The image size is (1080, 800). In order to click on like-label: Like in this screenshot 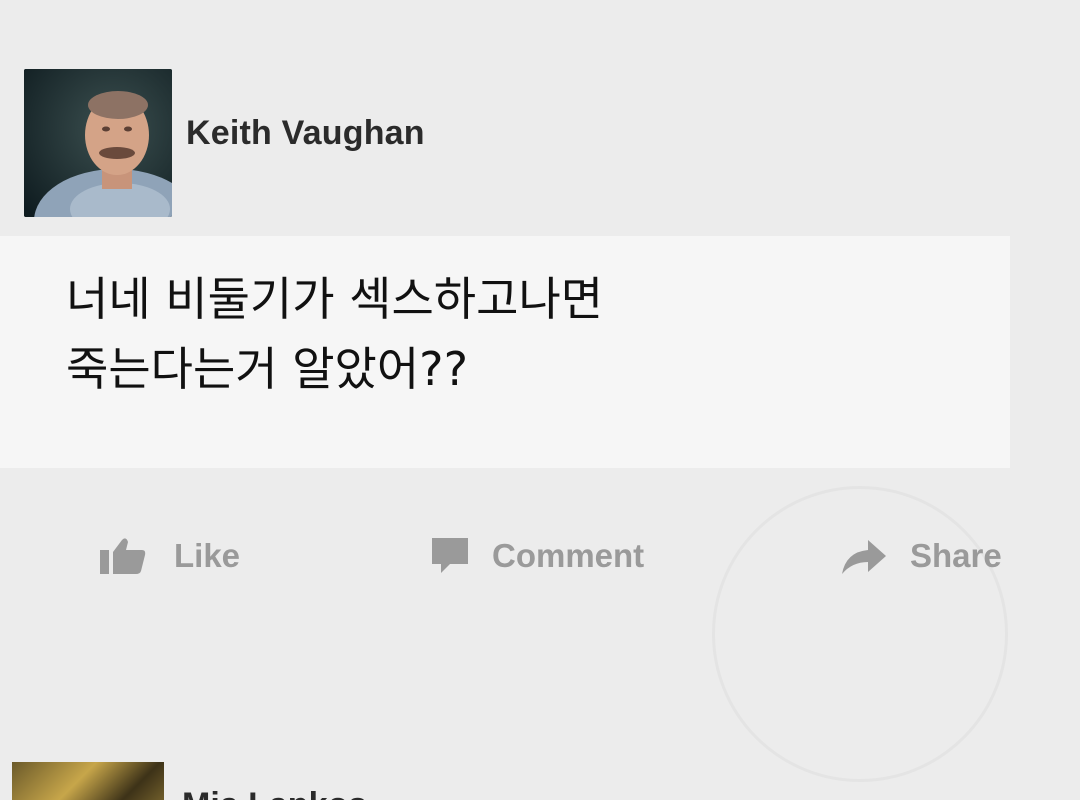, I will do `click(207, 555)`.